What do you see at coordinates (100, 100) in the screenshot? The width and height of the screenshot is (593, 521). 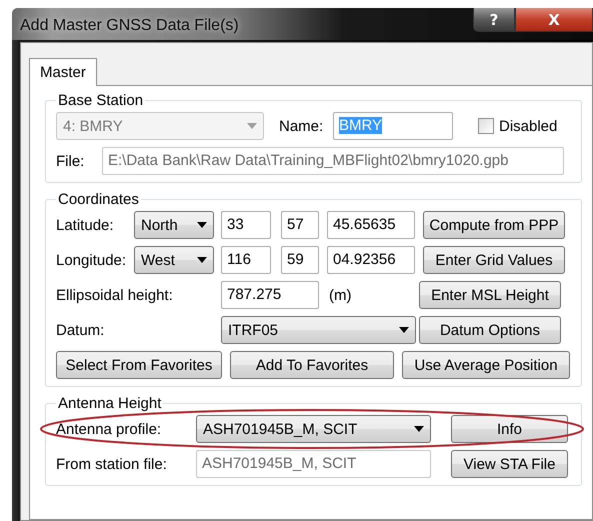 I see `group-title: Base Station` at bounding box center [100, 100].